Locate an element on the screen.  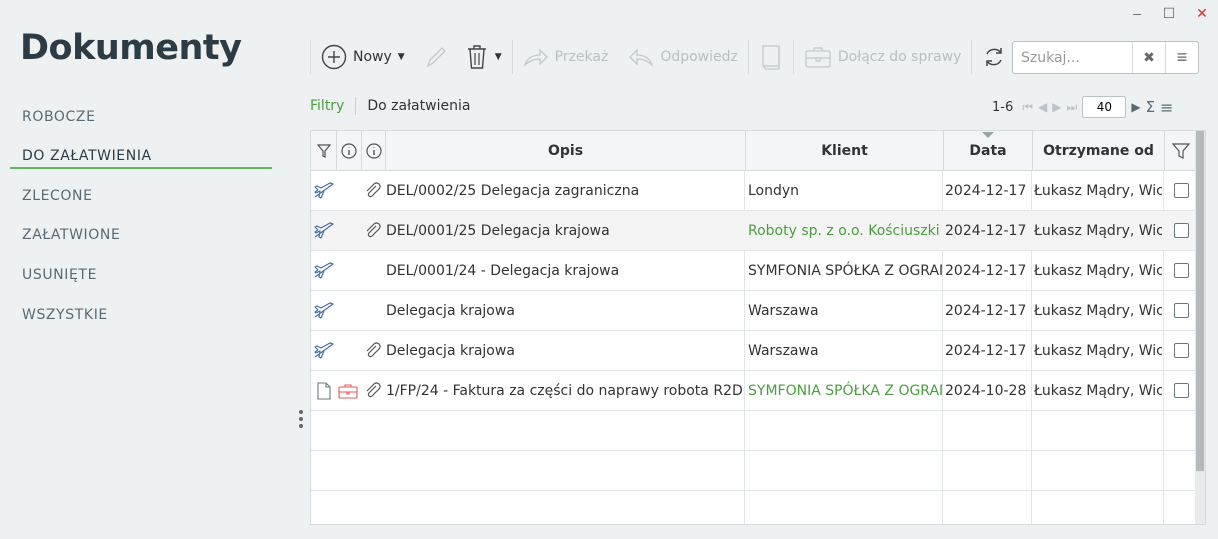
last-page-icon: ⏭ is located at coordinates (1072, 107).